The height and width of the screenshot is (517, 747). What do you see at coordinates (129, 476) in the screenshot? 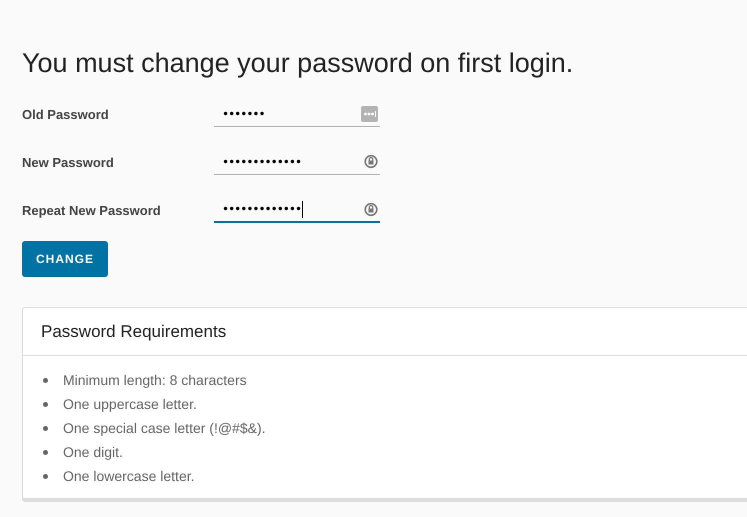
I see `requirement-text: One lowercase letter.` at bounding box center [129, 476].